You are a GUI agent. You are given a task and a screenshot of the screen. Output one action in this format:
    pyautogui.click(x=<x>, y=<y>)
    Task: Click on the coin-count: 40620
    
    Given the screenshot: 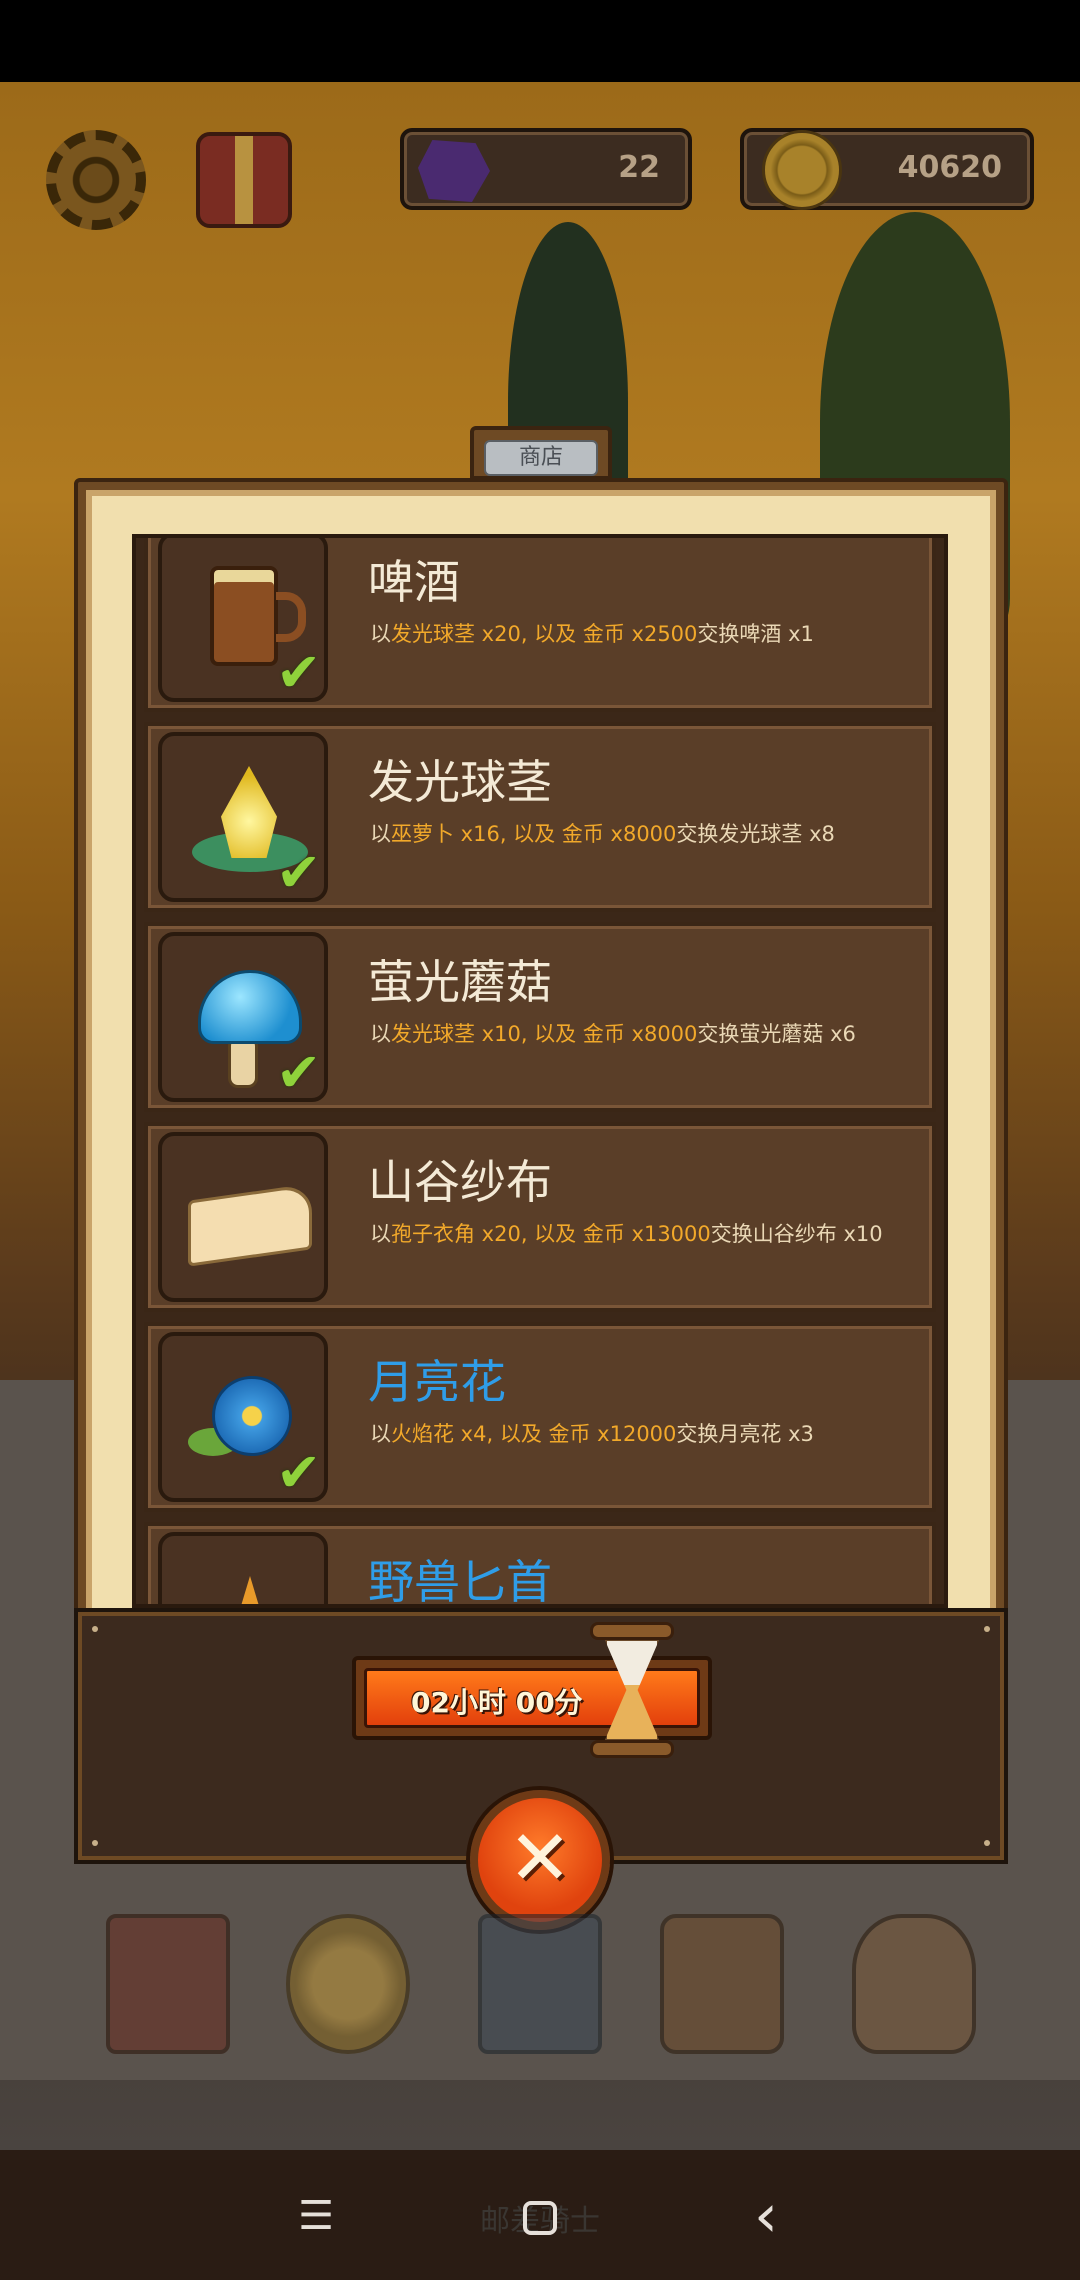 What is the action you would take?
    pyautogui.click(x=949, y=167)
    